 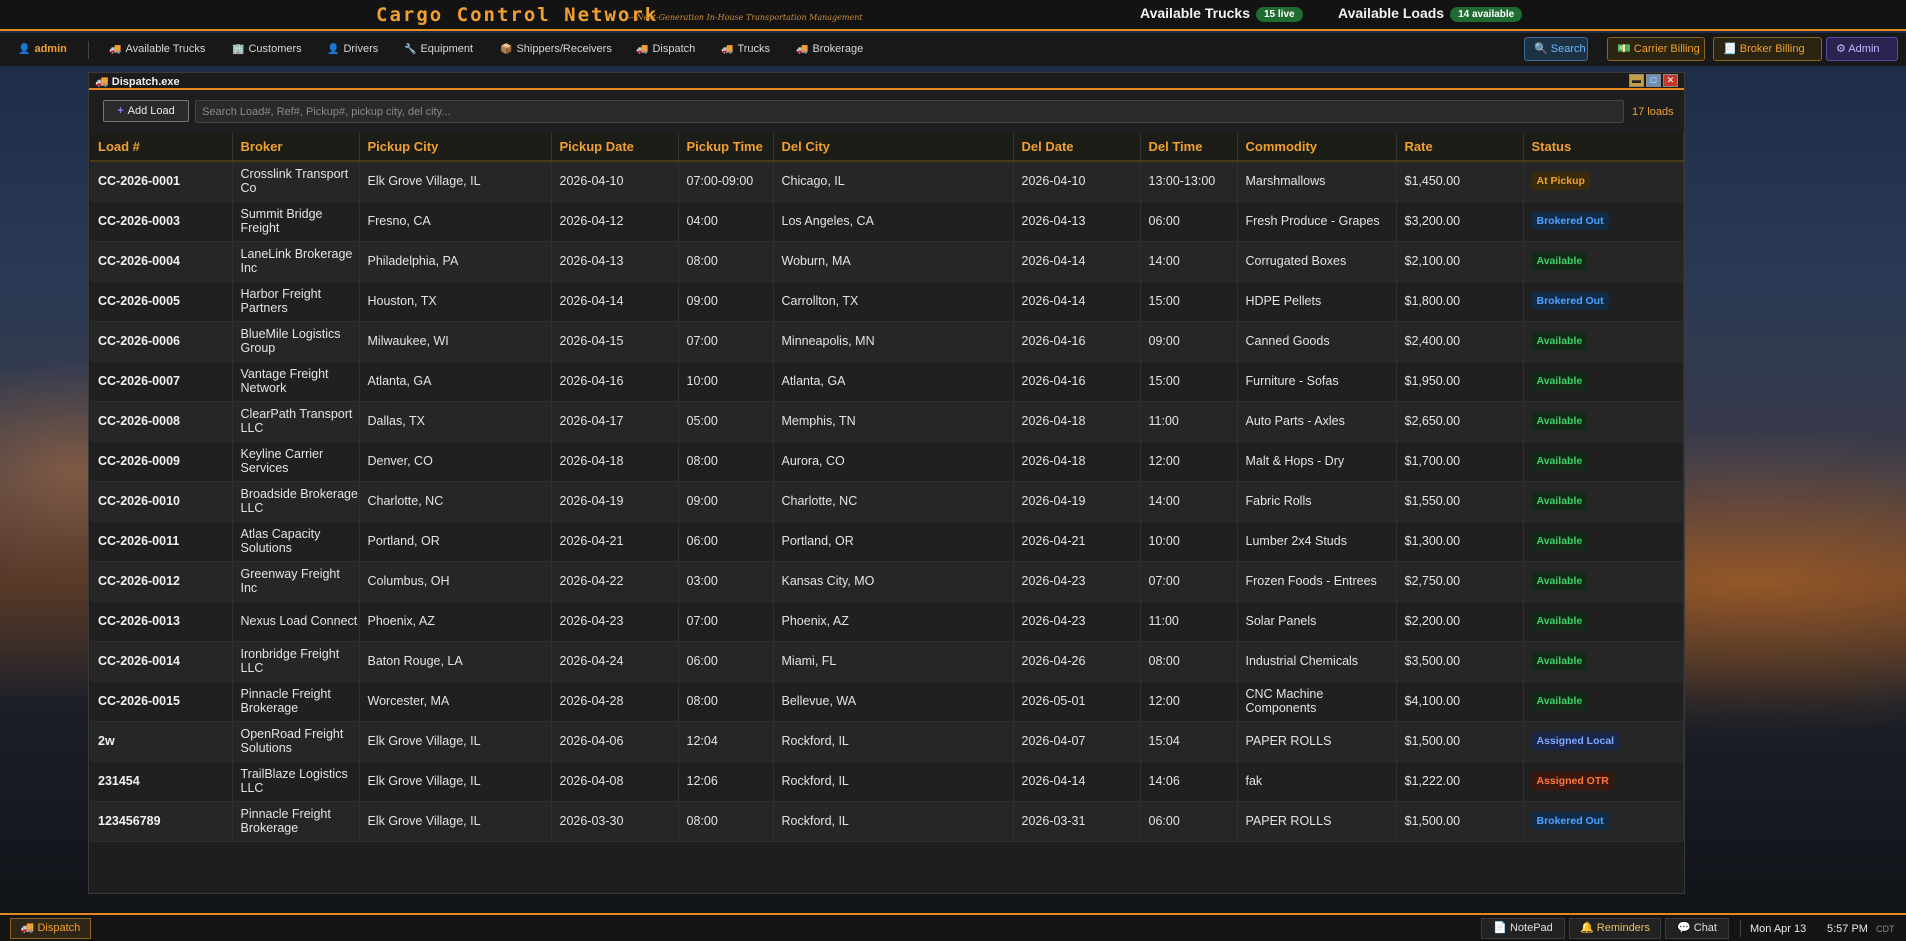 What do you see at coordinates (615, 261) in the screenshot?
I see `pickup-date-cell: 2026-04-13` at bounding box center [615, 261].